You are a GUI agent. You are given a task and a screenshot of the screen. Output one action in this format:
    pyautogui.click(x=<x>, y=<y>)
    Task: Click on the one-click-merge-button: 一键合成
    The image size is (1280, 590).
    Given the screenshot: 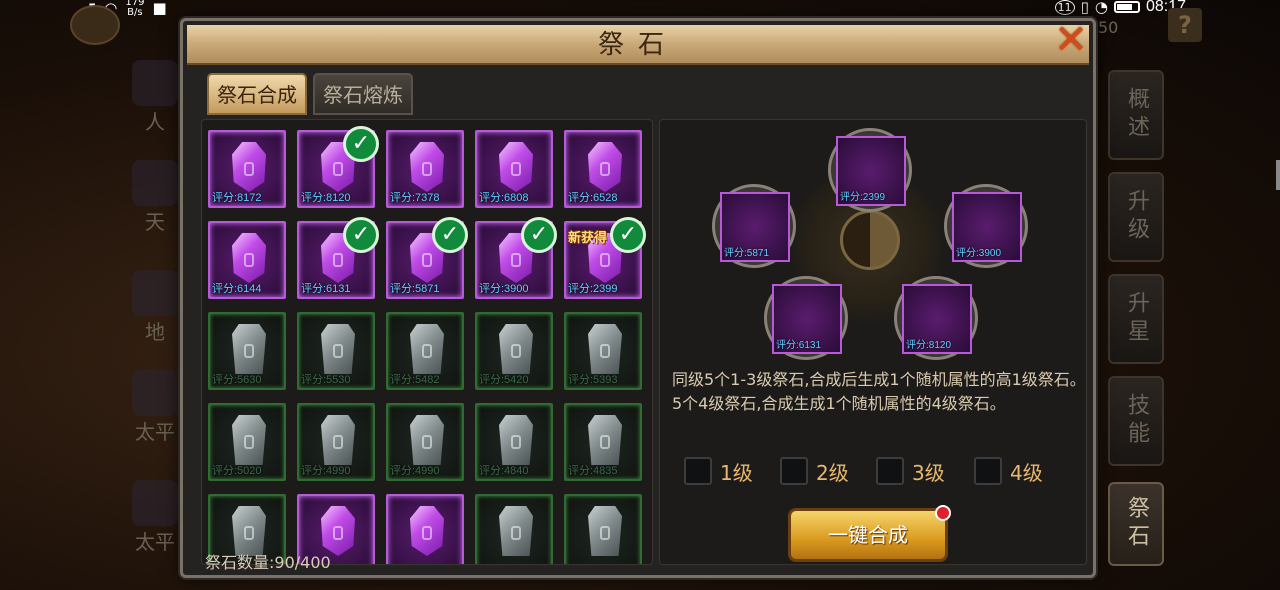 What is the action you would take?
    pyautogui.click(x=869, y=533)
    